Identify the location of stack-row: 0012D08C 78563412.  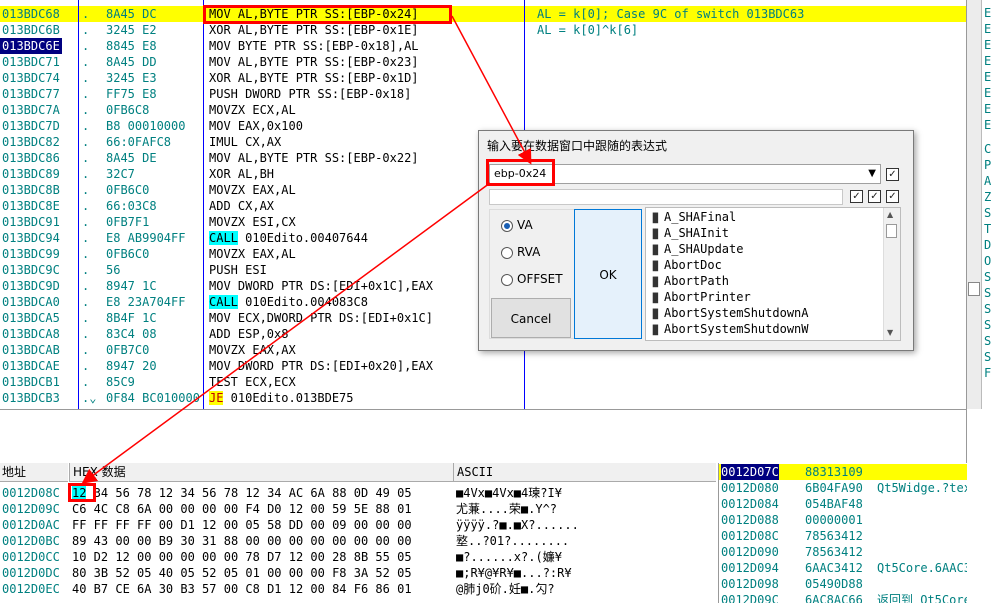
(843, 536).